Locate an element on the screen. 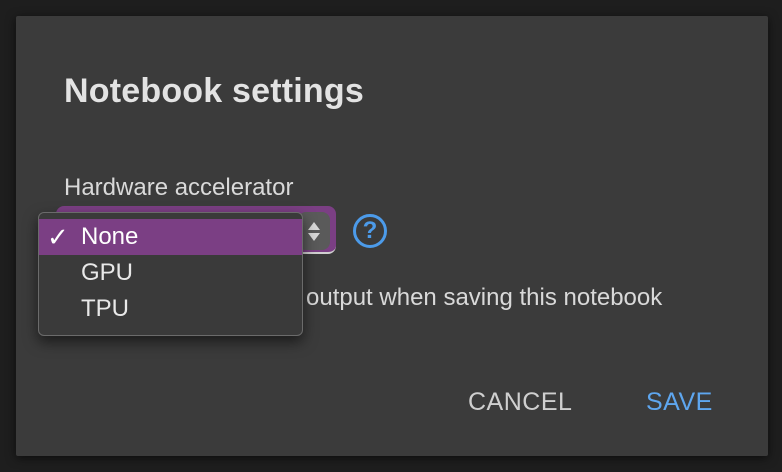 This screenshot has width=782, height=472. hardware-accelerator-label: Hardware accelerator is located at coordinates (179, 187).